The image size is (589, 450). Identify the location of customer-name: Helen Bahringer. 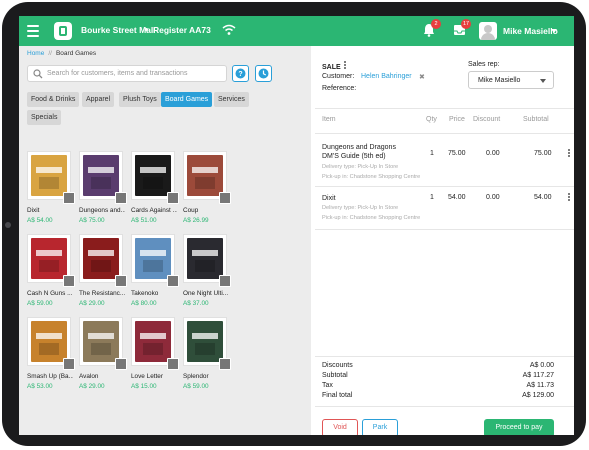
(386, 76).